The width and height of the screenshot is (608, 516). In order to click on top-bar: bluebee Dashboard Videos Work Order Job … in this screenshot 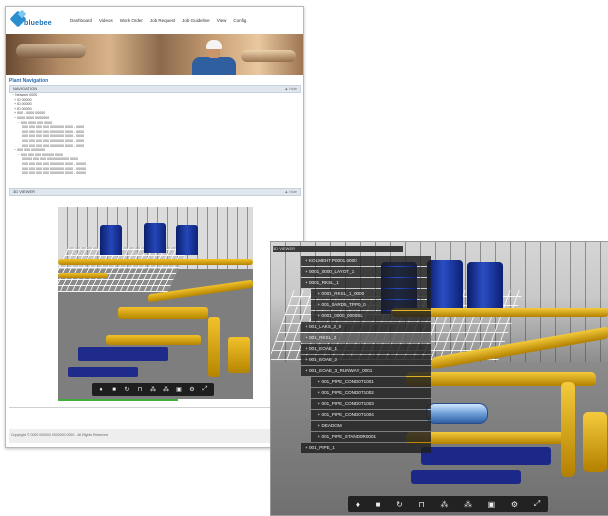, I will do `click(154, 20)`.